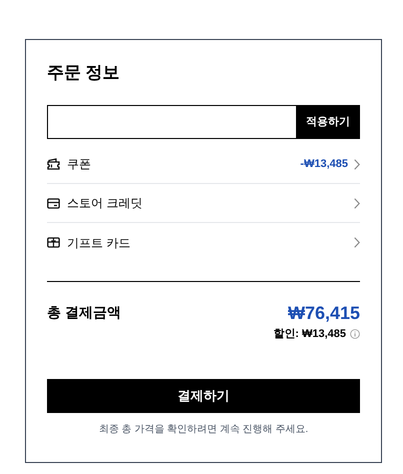  I want to click on note-text: 최종 총 가격을 확인하려면 계속 진행해 주세요., so click(204, 429).